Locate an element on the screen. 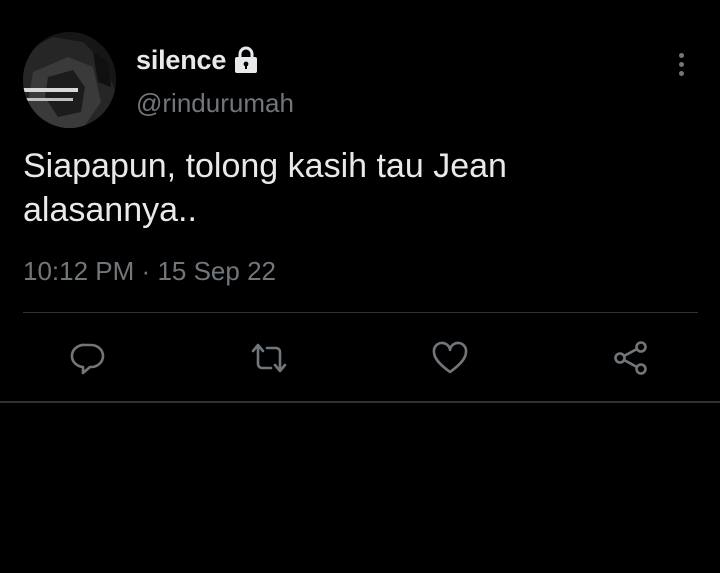  tweet-time: 10:12 PM is located at coordinates (79, 271).